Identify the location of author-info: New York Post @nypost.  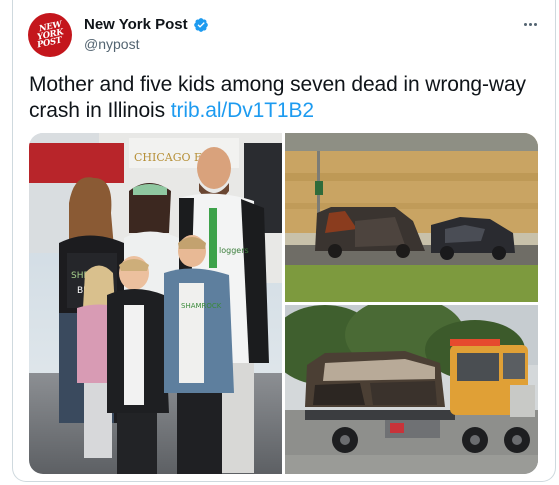
(146, 34).